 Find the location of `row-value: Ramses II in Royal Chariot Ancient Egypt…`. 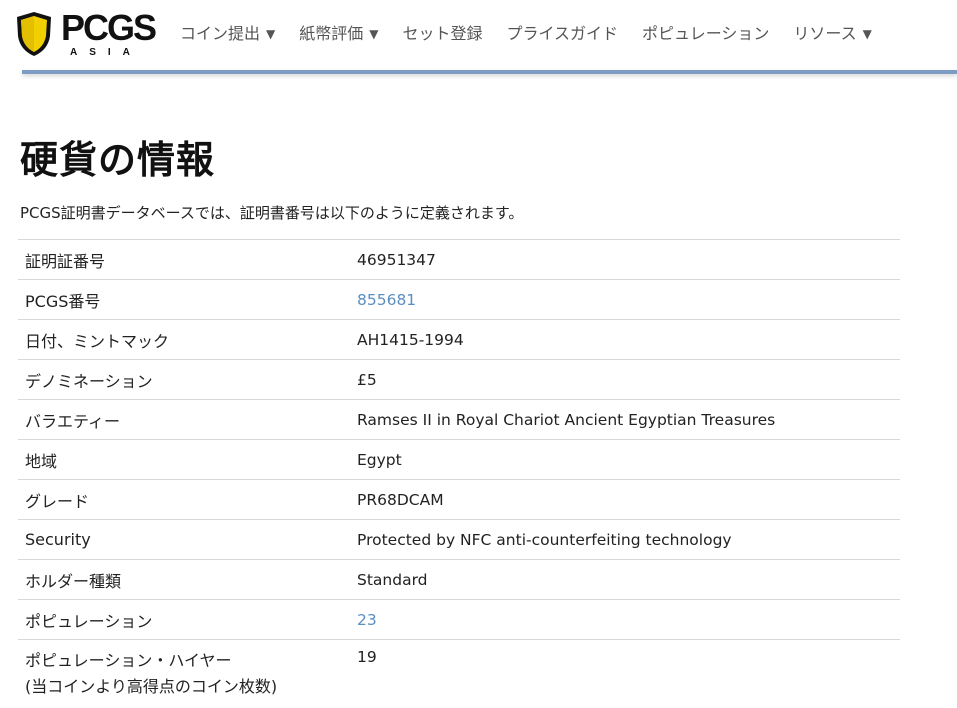

row-value: Ramses II in Royal Chariot Ancient Egypt… is located at coordinates (625, 420).